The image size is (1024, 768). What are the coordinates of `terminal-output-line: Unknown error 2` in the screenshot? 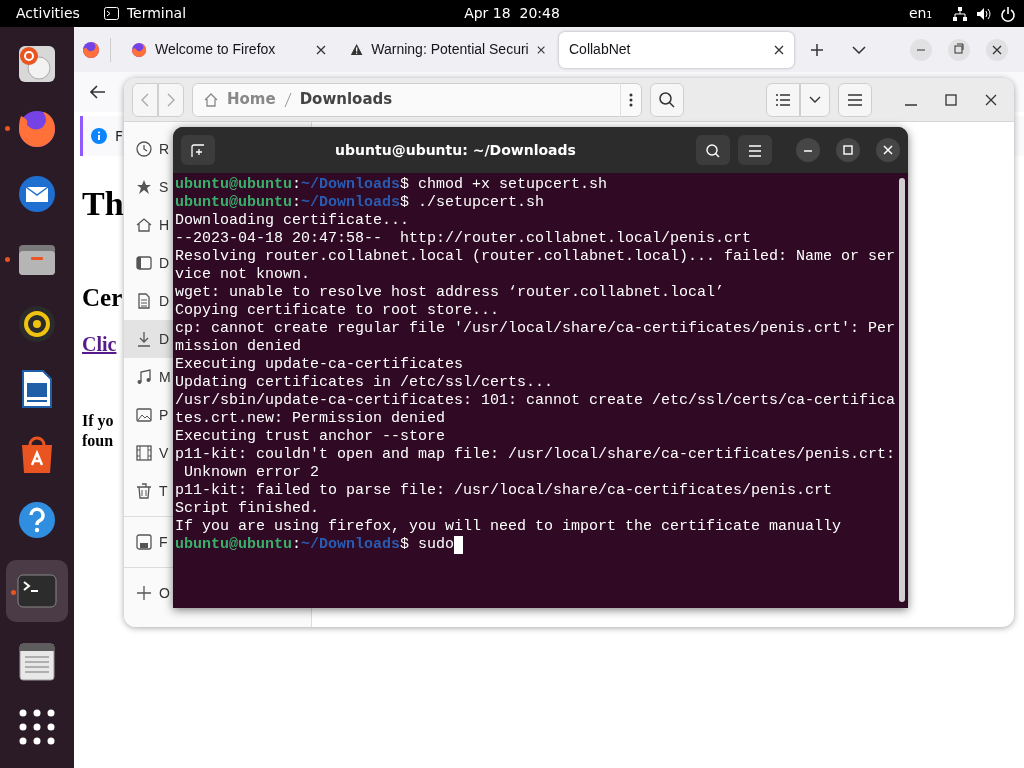 It's located at (252, 473).